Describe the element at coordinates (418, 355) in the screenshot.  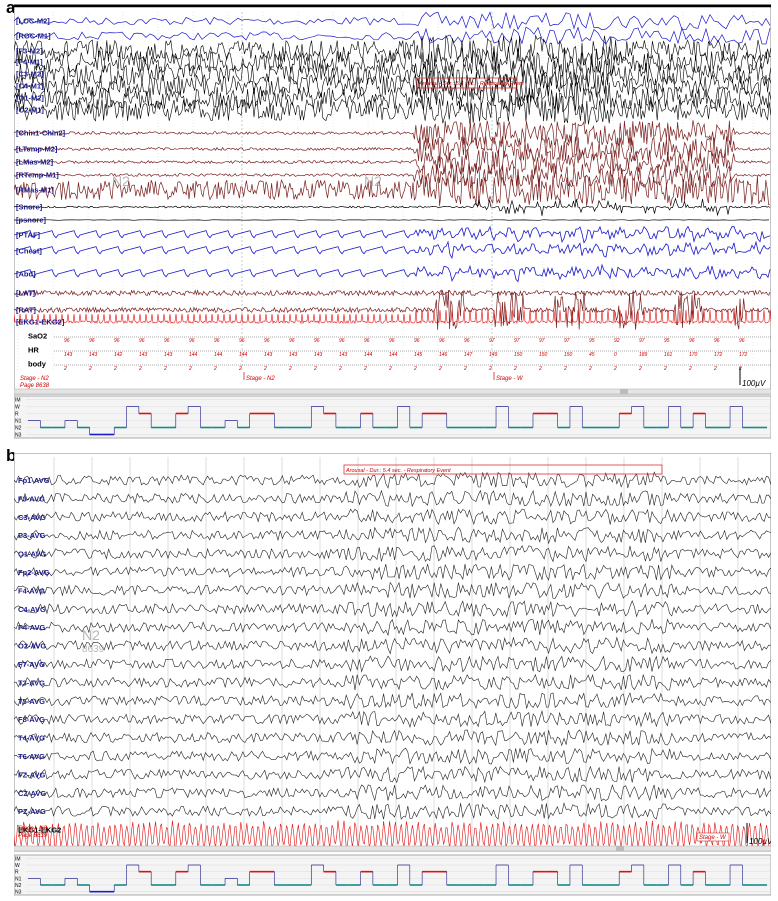
I see `hr-value: 145` at that location.